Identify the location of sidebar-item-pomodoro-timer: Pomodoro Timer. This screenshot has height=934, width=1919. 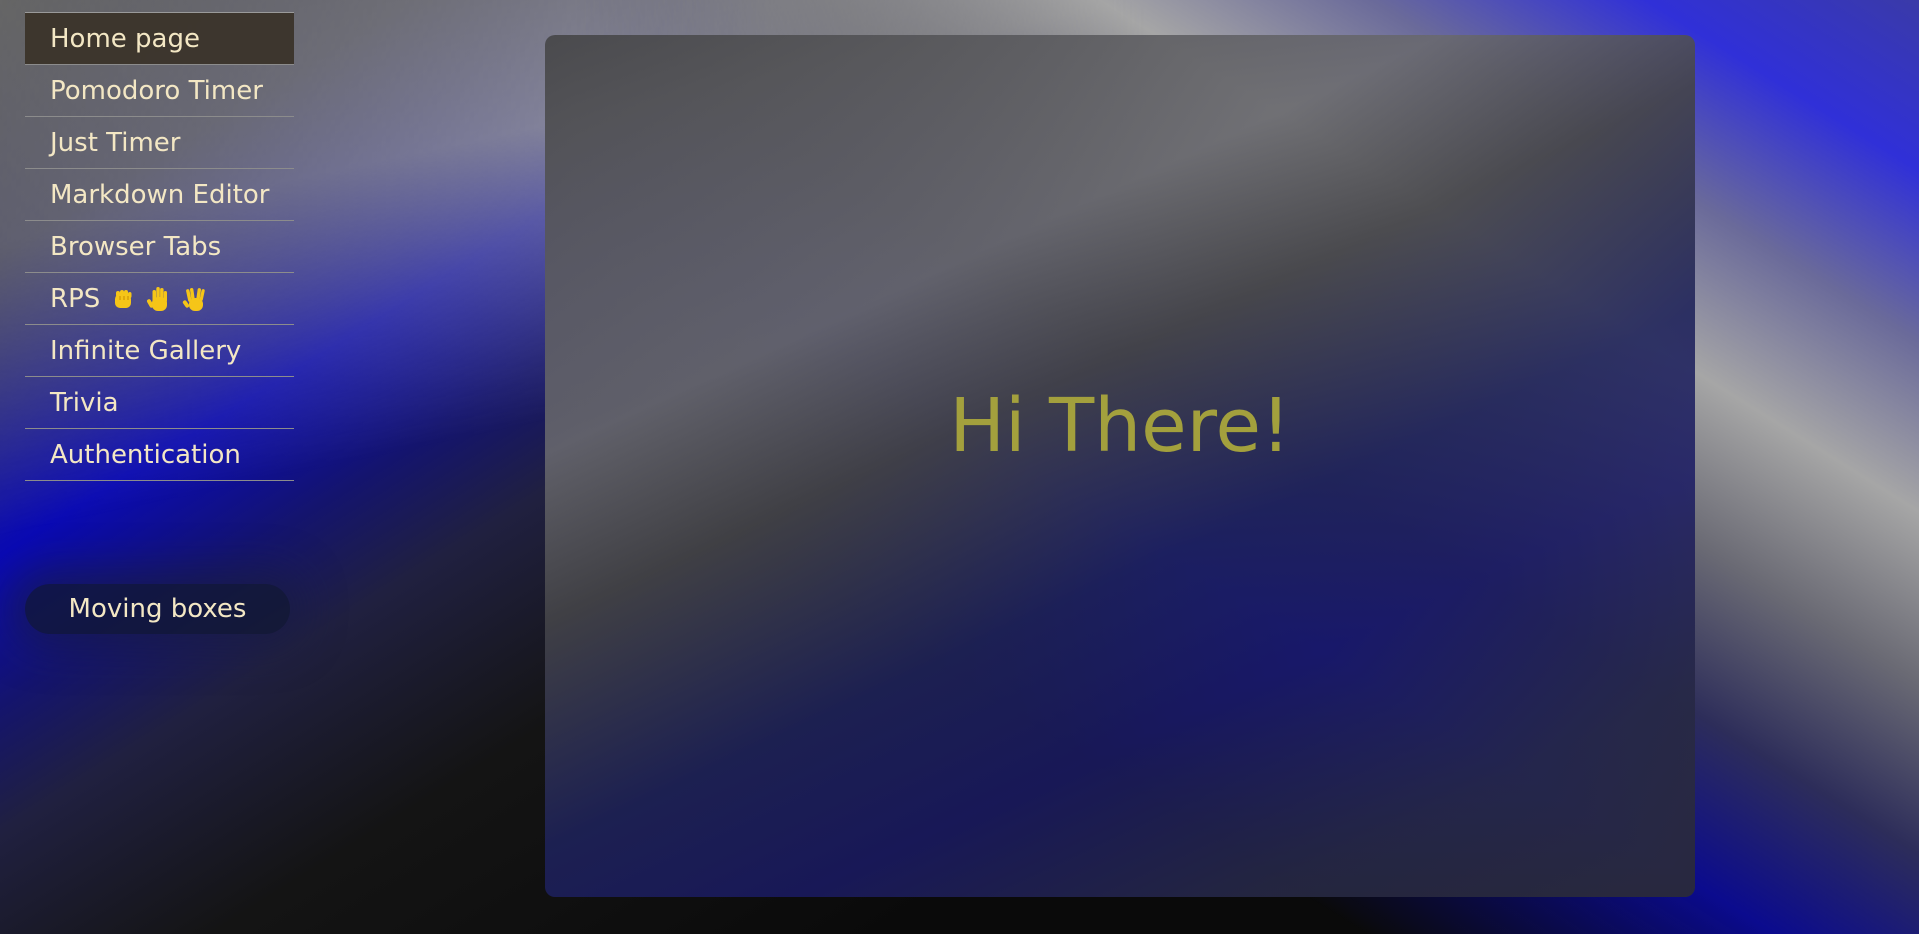
(159, 91).